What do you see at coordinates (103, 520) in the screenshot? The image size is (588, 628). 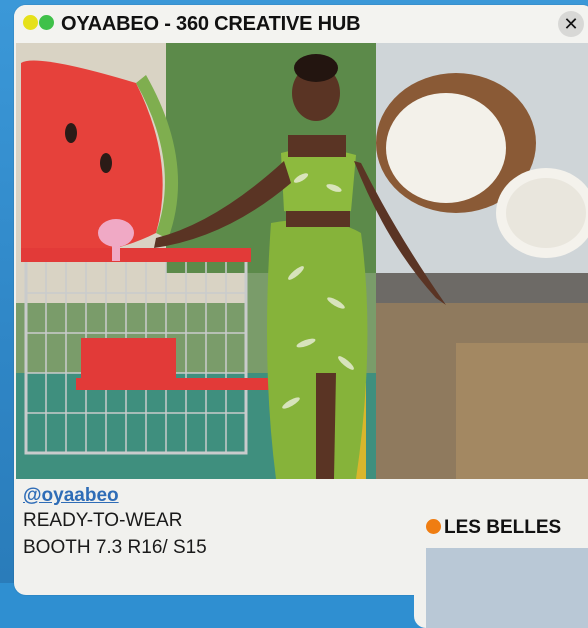 I see `category-label: READY-TO-WEAR` at bounding box center [103, 520].